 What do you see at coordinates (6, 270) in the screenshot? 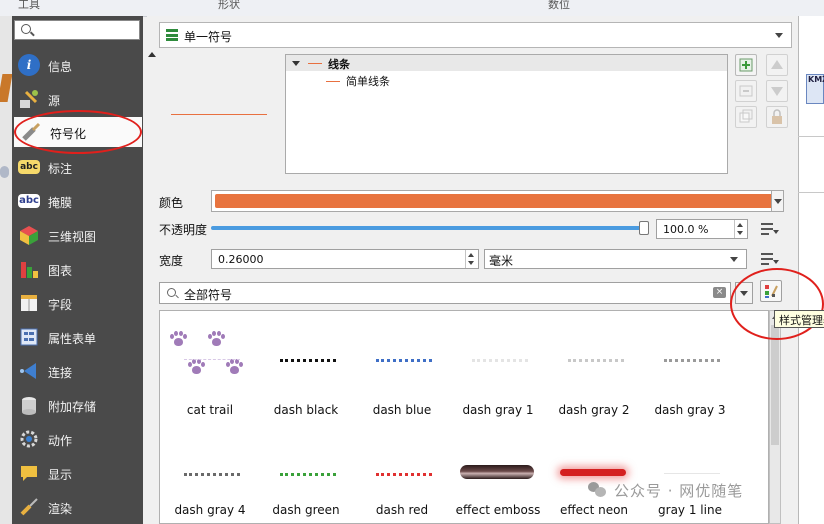
I see `map-canvas-edge` at bounding box center [6, 270].